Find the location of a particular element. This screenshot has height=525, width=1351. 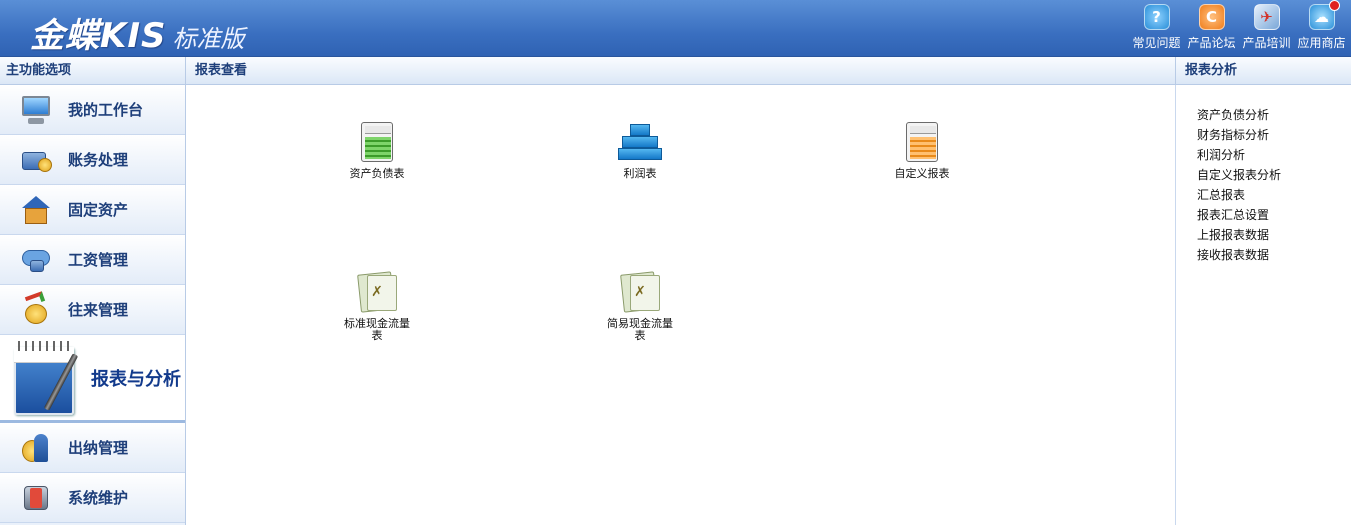

house-icon is located at coordinates (36, 210).